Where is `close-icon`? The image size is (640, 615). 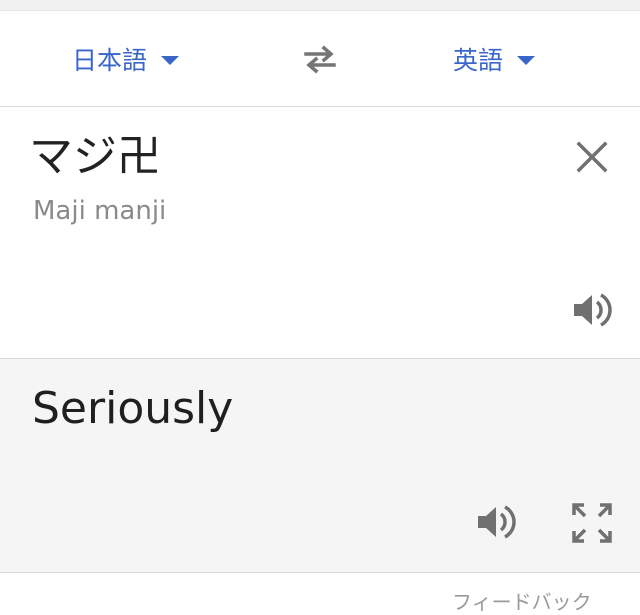
close-icon is located at coordinates (592, 157).